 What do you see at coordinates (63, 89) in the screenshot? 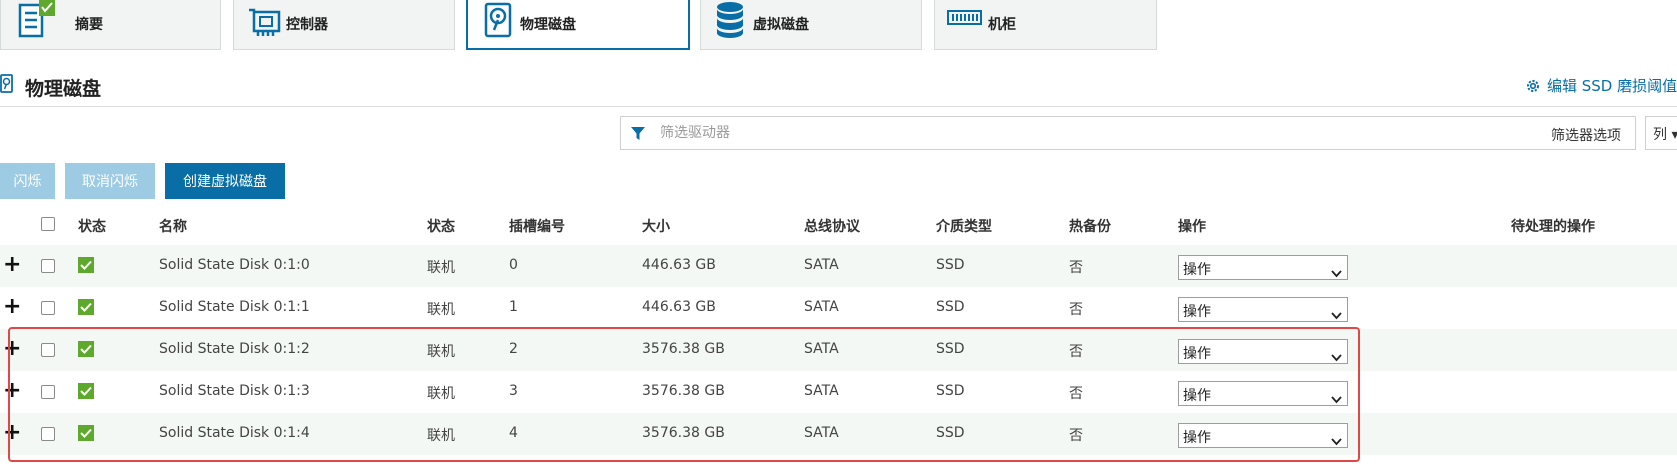
I see `page-title: 物理磁盘` at bounding box center [63, 89].